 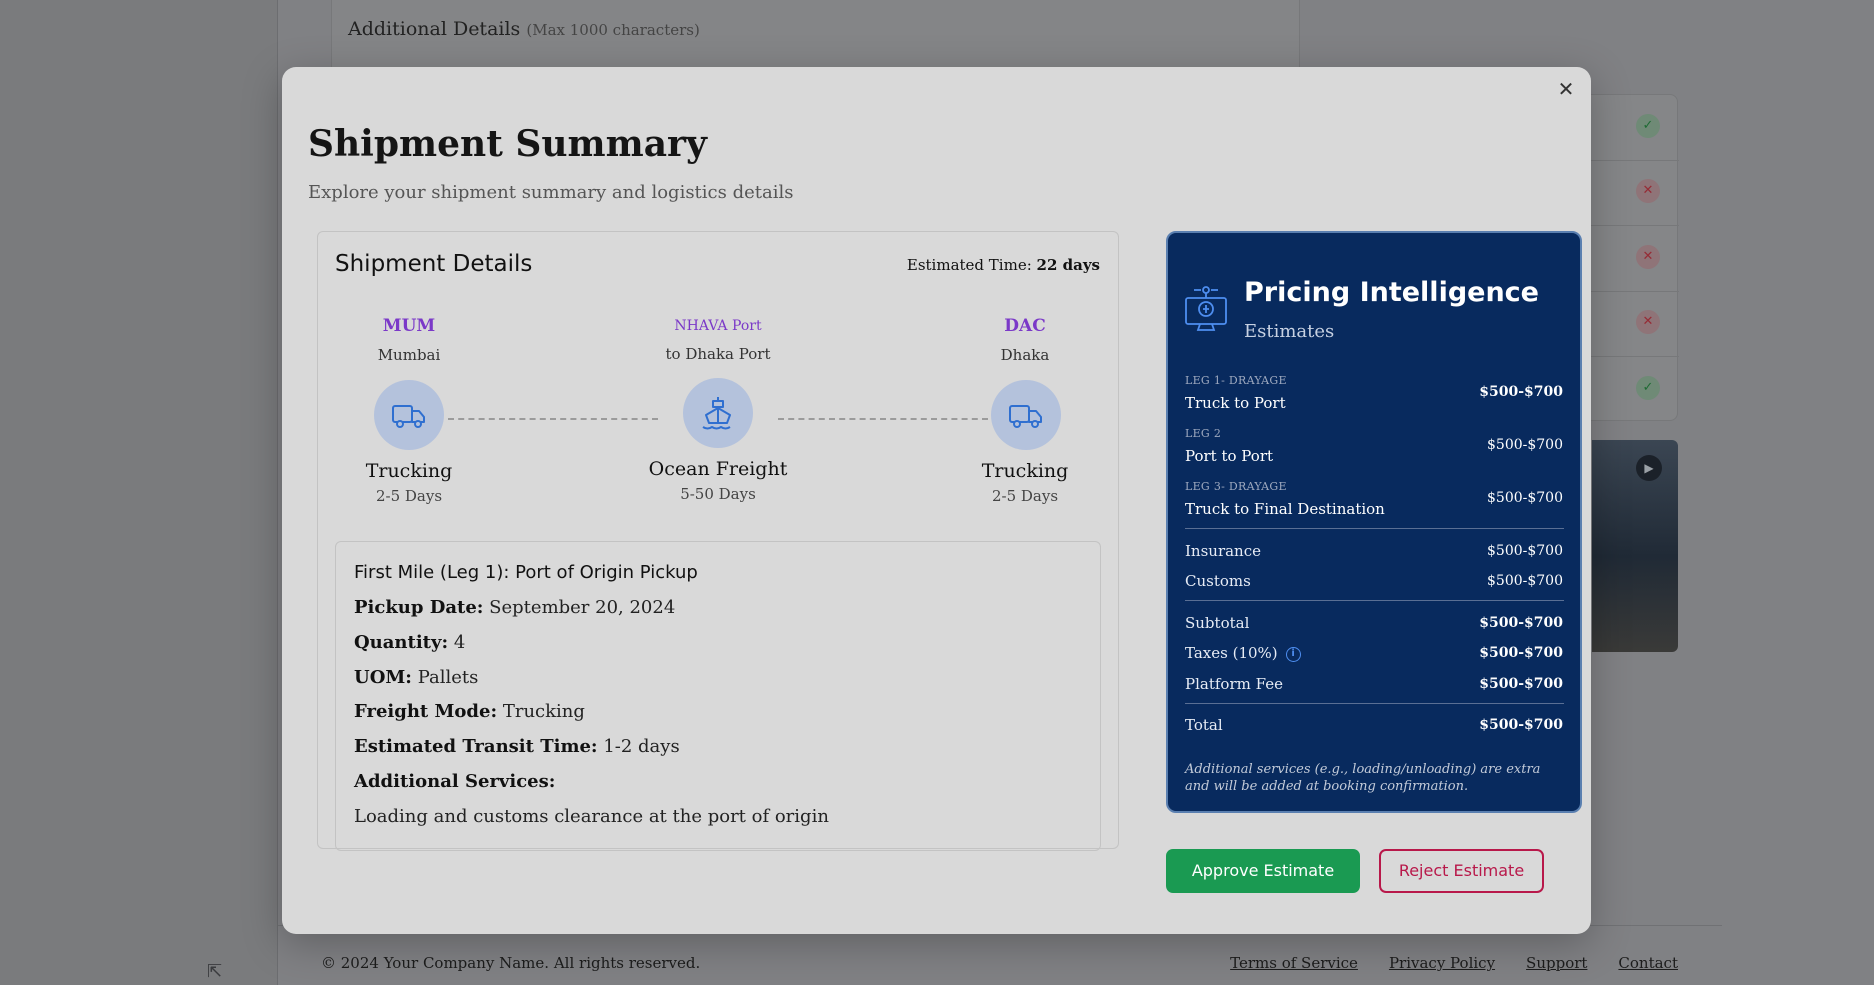 I want to click on footer-link-terms: Terms of Service, so click(x=1294, y=963).